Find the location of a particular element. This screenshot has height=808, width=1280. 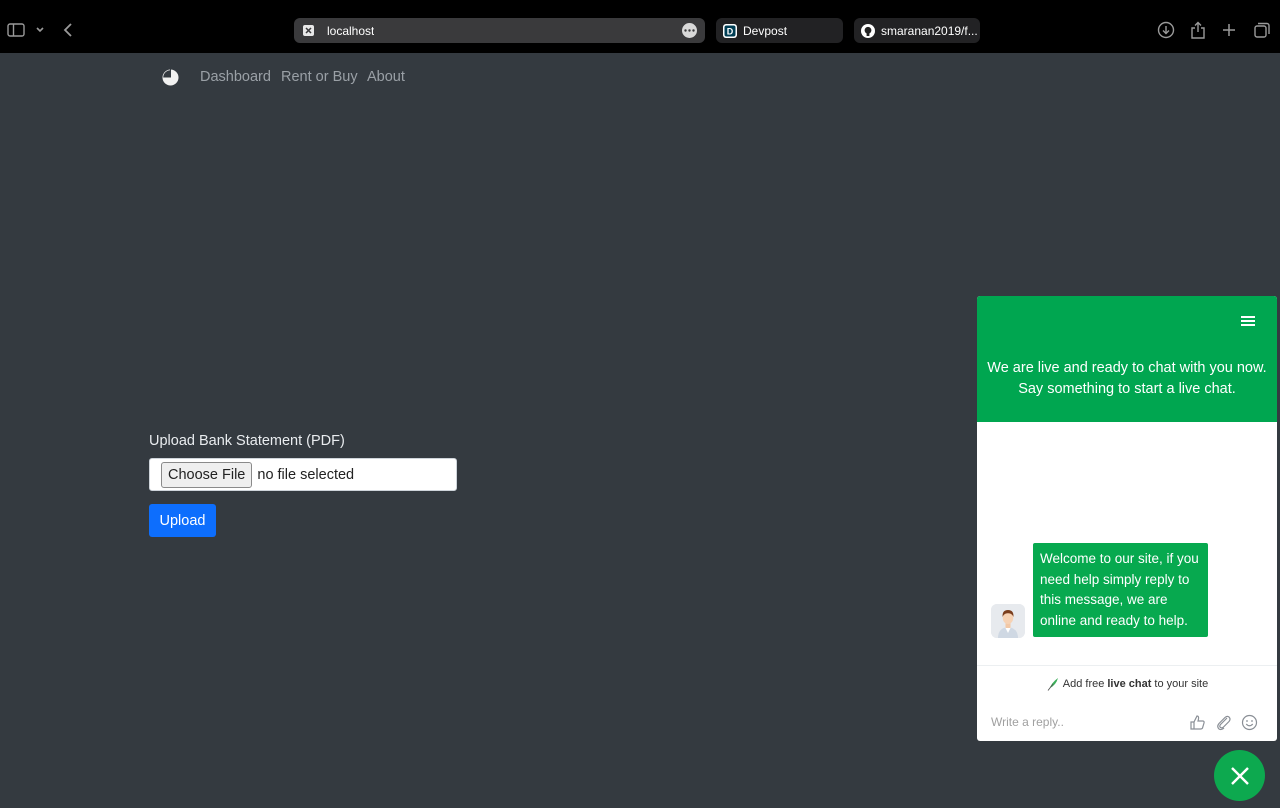

nav-link-dashboard: Dashboard is located at coordinates (235, 77).